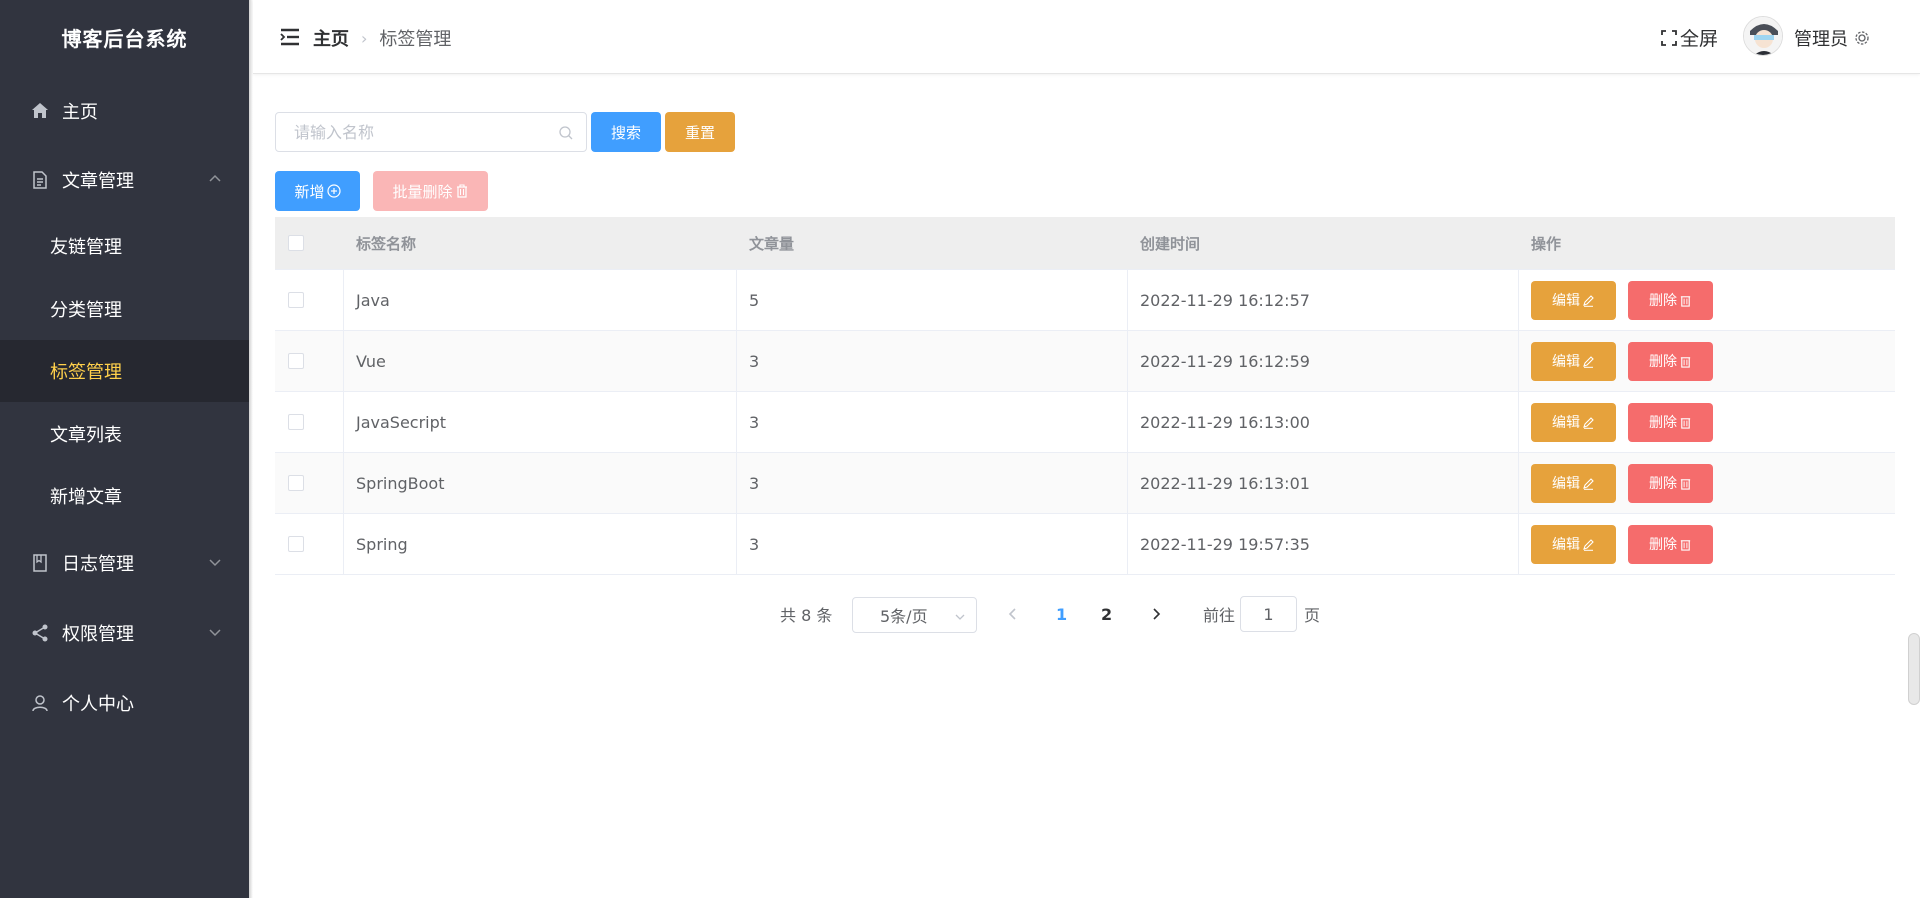 The height and width of the screenshot is (898, 1920). I want to click on cell-article-count: 5, so click(932, 300).